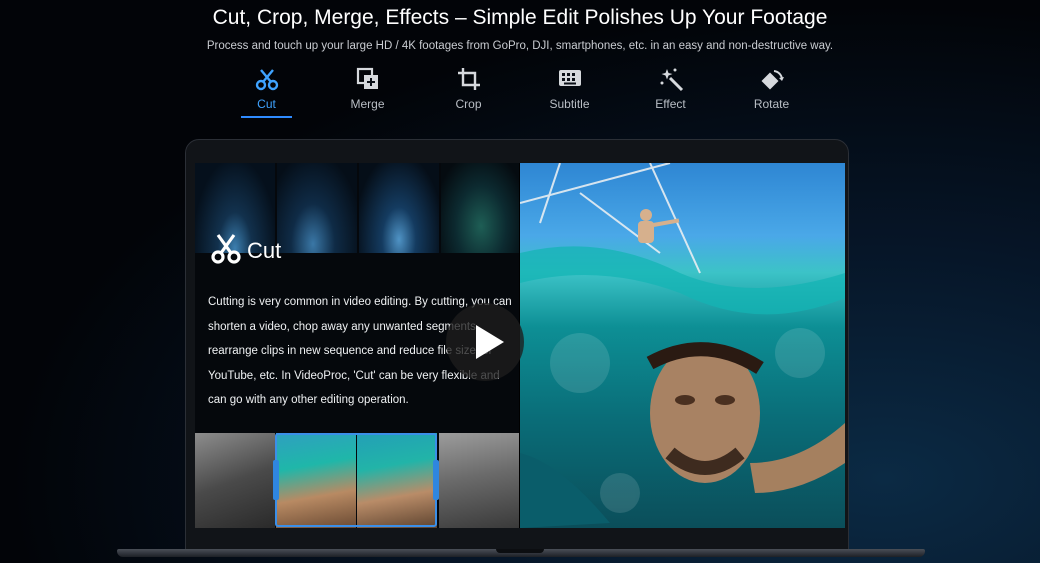 This screenshot has width=1040, height=563. I want to click on tab-label: Crop, so click(468, 104).